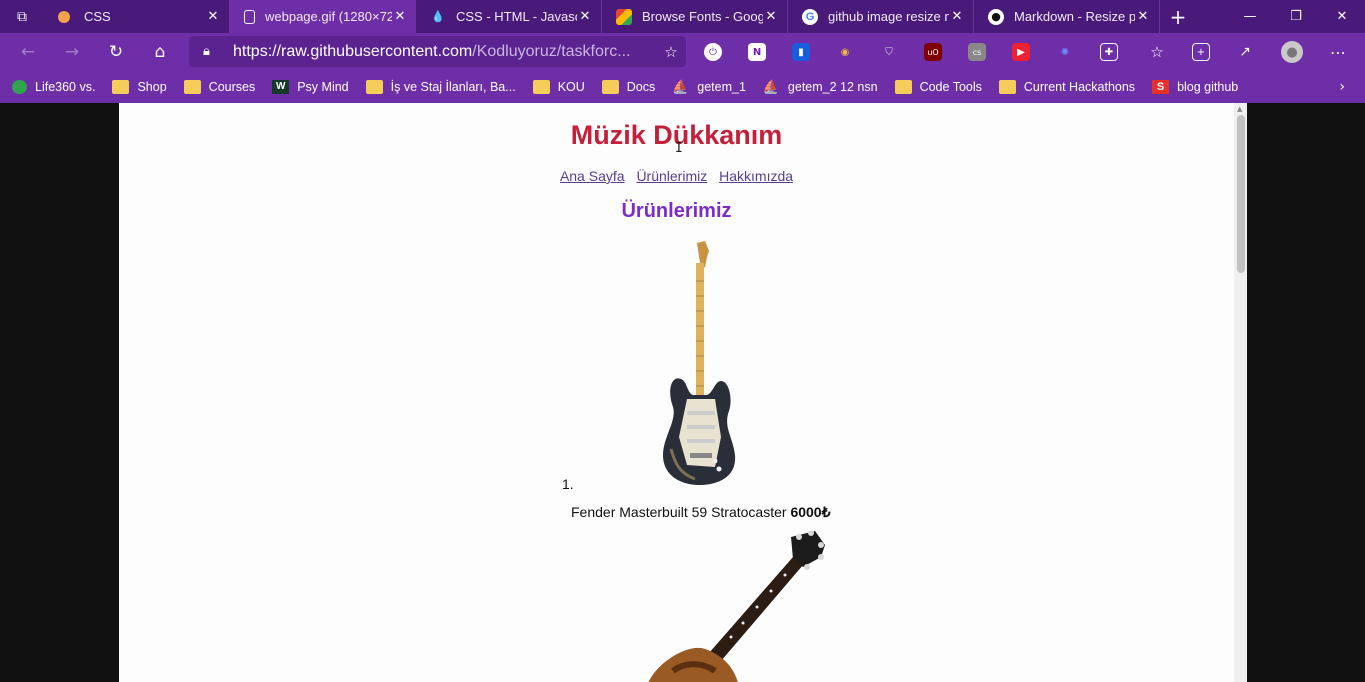  I want to click on tab-title: Markdown - Resize pictures, so click(1074, 16).